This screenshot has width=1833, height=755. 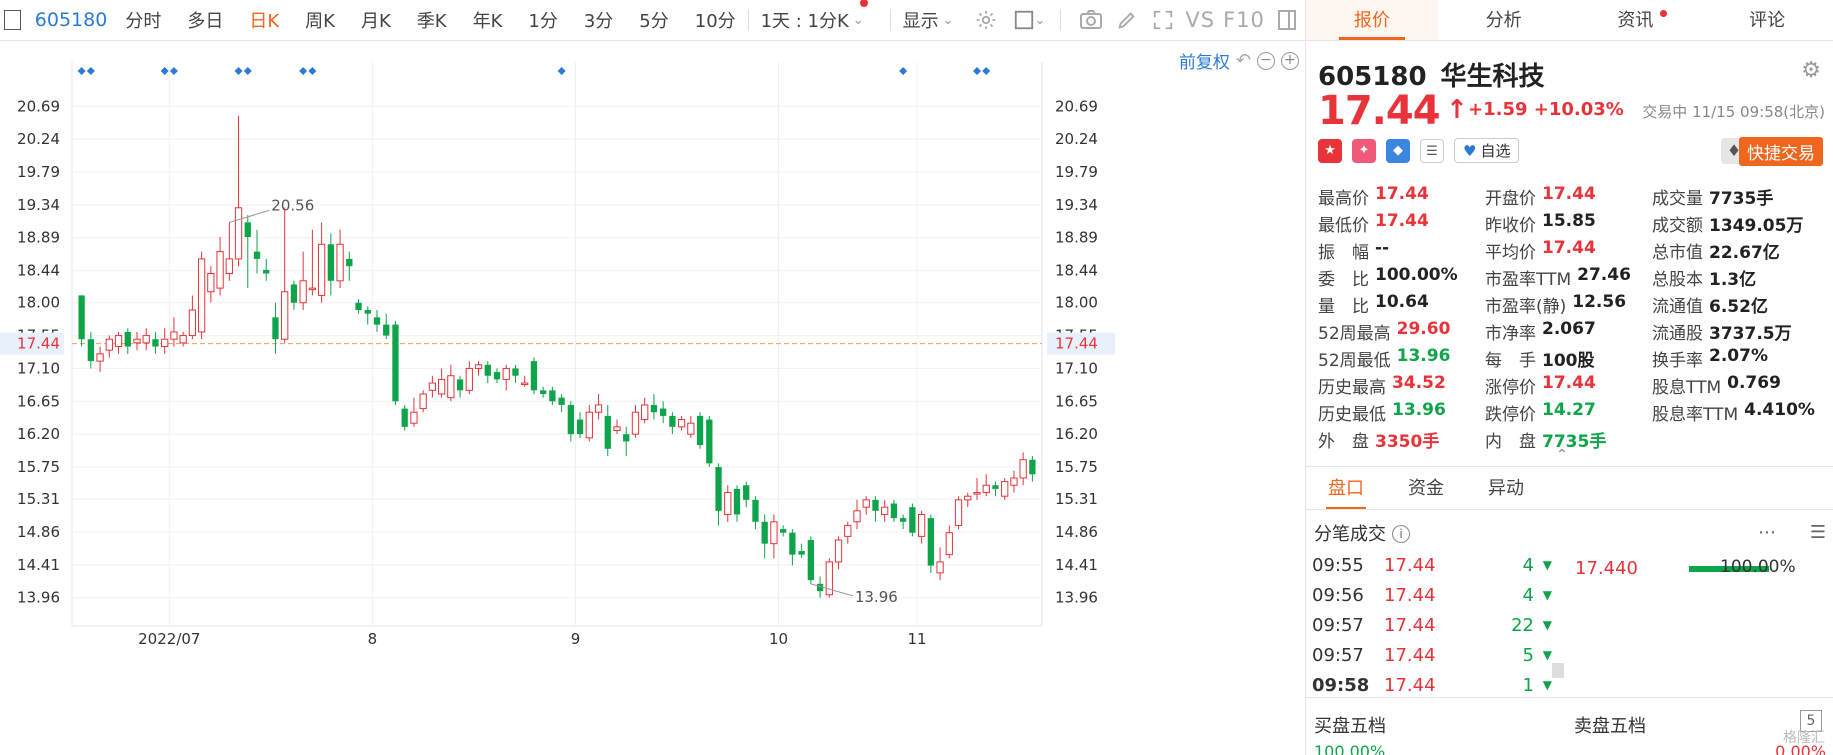 I want to click on zoom-out-icon: −, so click(x=1266, y=60).